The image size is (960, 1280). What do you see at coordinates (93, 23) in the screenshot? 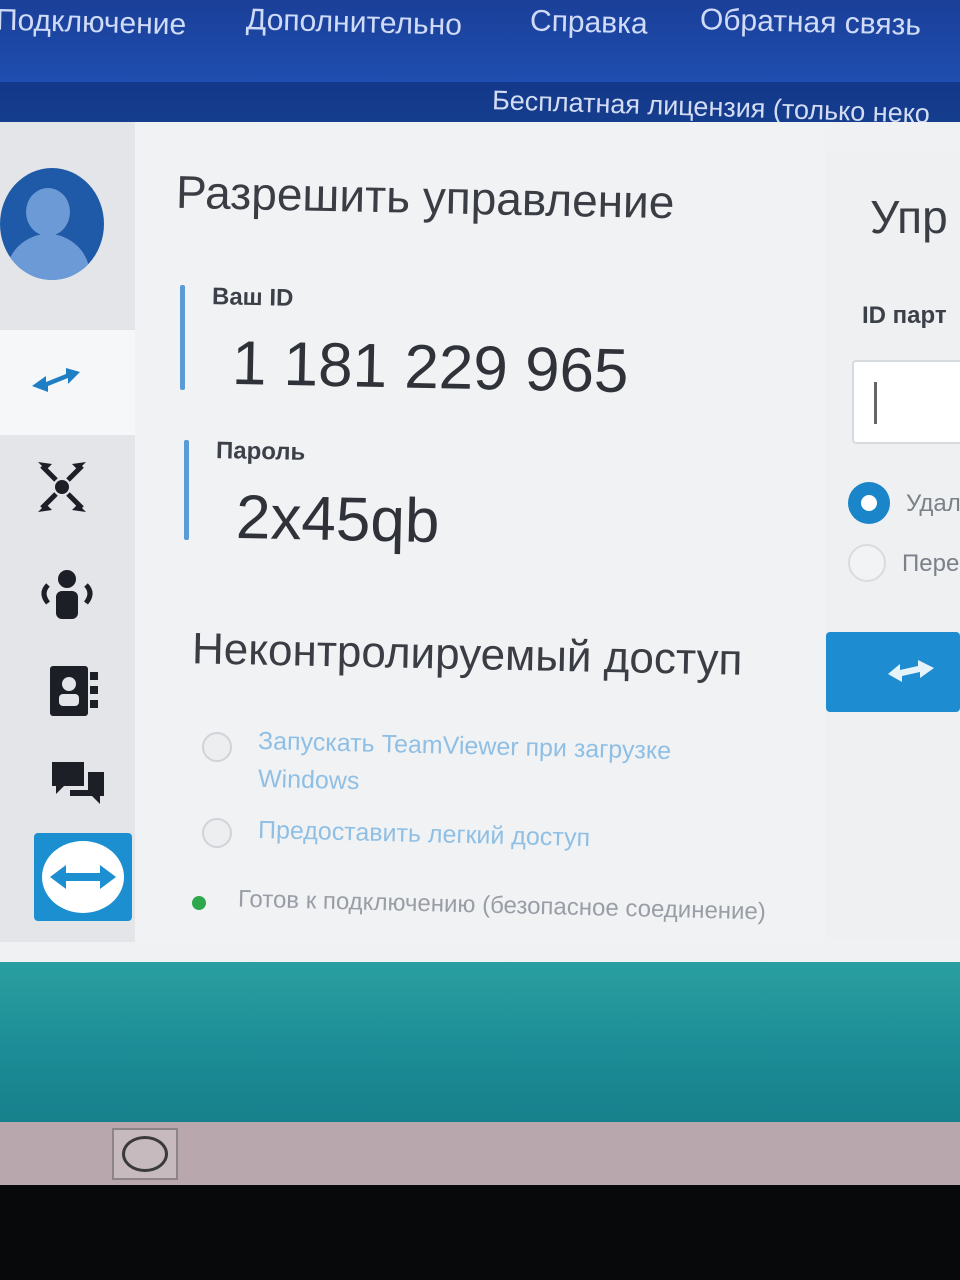
I see `menu-connection: Подключение` at bounding box center [93, 23].